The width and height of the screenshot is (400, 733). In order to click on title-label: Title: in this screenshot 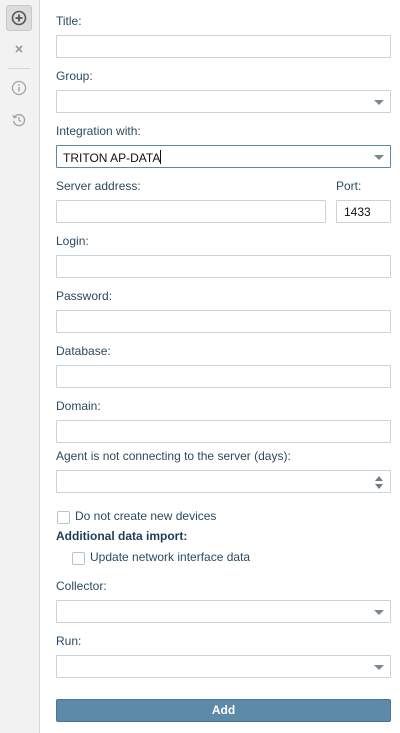, I will do `click(69, 21)`.